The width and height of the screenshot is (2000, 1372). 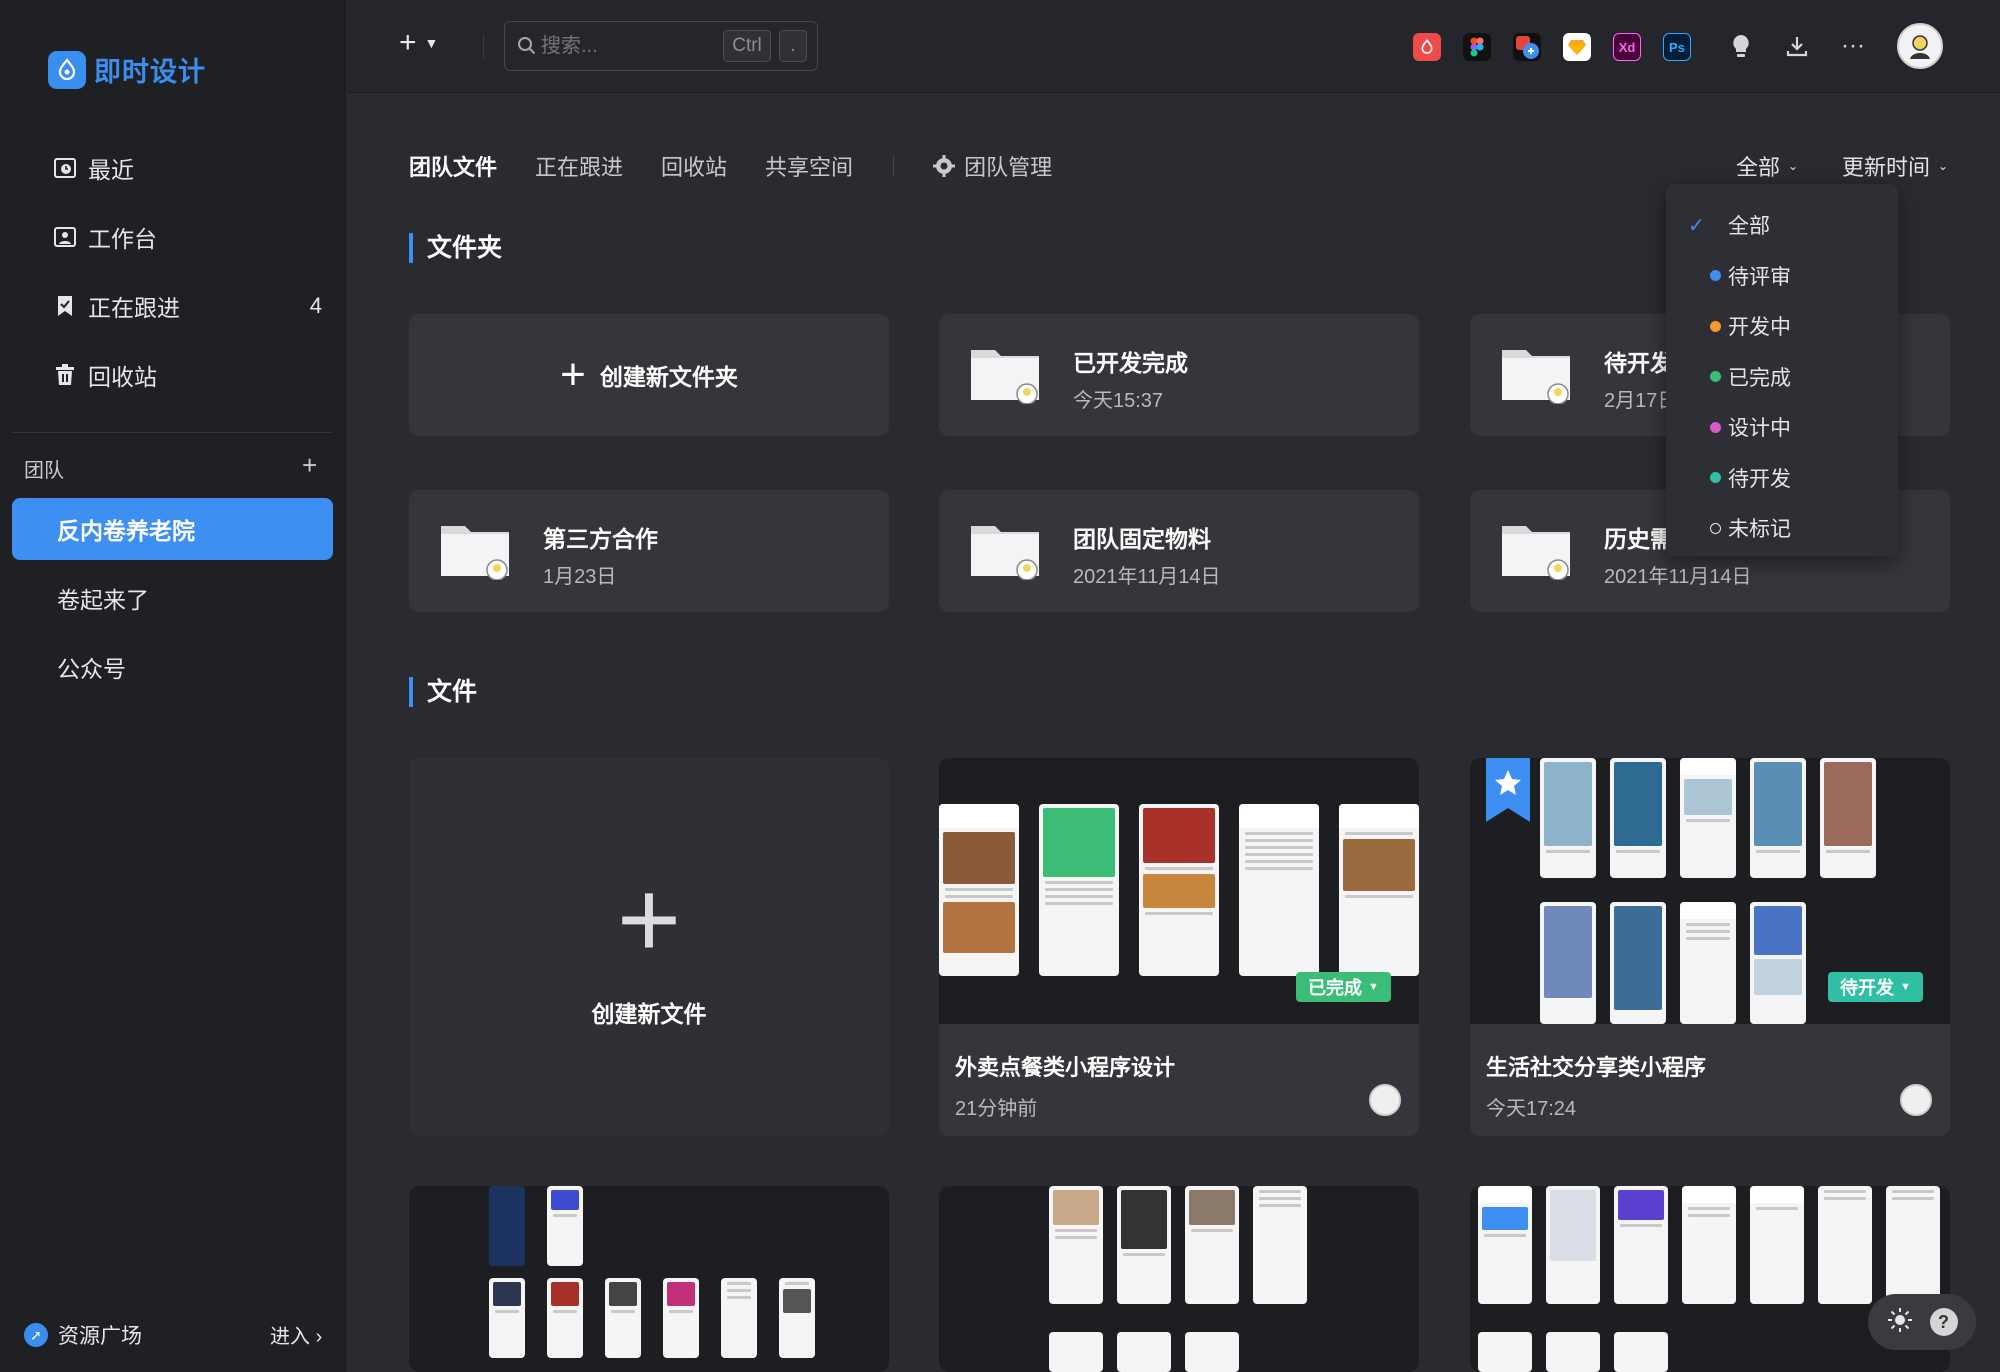 I want to click on help-icon: ?, so click(x=1943, y=1322).